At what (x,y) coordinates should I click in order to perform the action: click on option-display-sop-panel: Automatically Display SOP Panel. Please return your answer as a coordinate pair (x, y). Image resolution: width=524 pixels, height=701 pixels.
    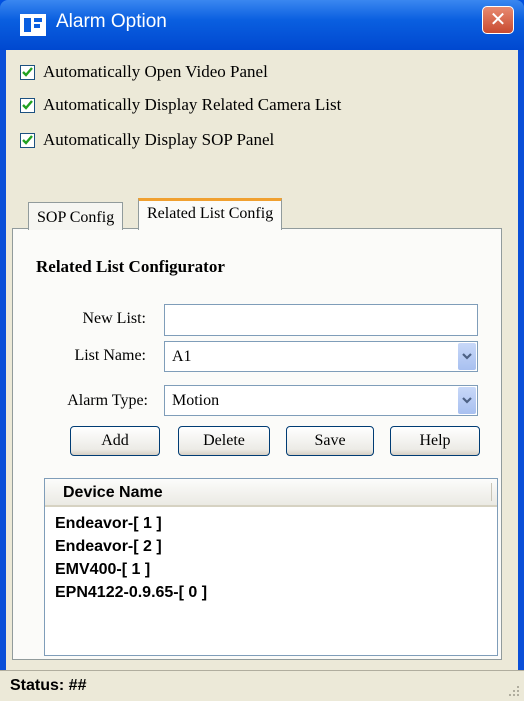
    Looking at the image, I should click on (147, 140).